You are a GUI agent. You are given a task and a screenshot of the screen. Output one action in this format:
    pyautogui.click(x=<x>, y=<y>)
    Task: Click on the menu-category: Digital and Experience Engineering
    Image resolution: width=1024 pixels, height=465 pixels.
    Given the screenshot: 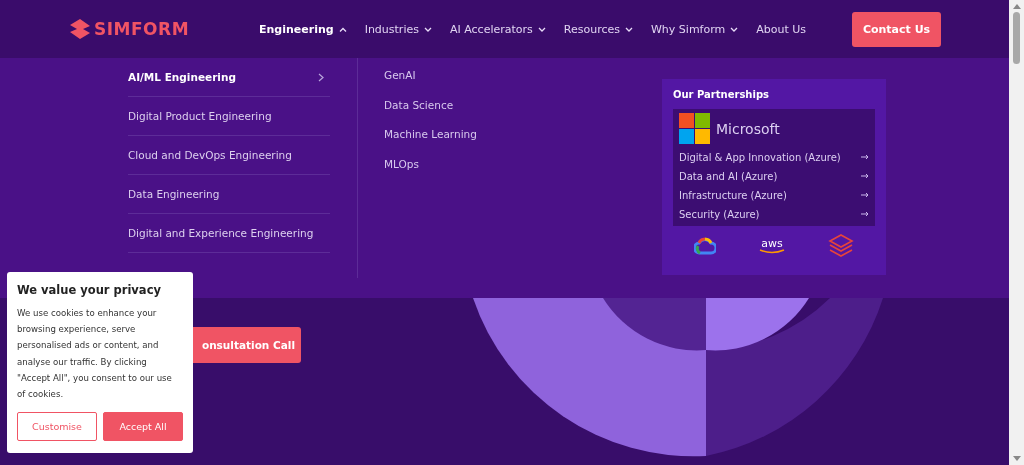 What is the action you would take?
    pyautogui.click(x=229, y=233)
    